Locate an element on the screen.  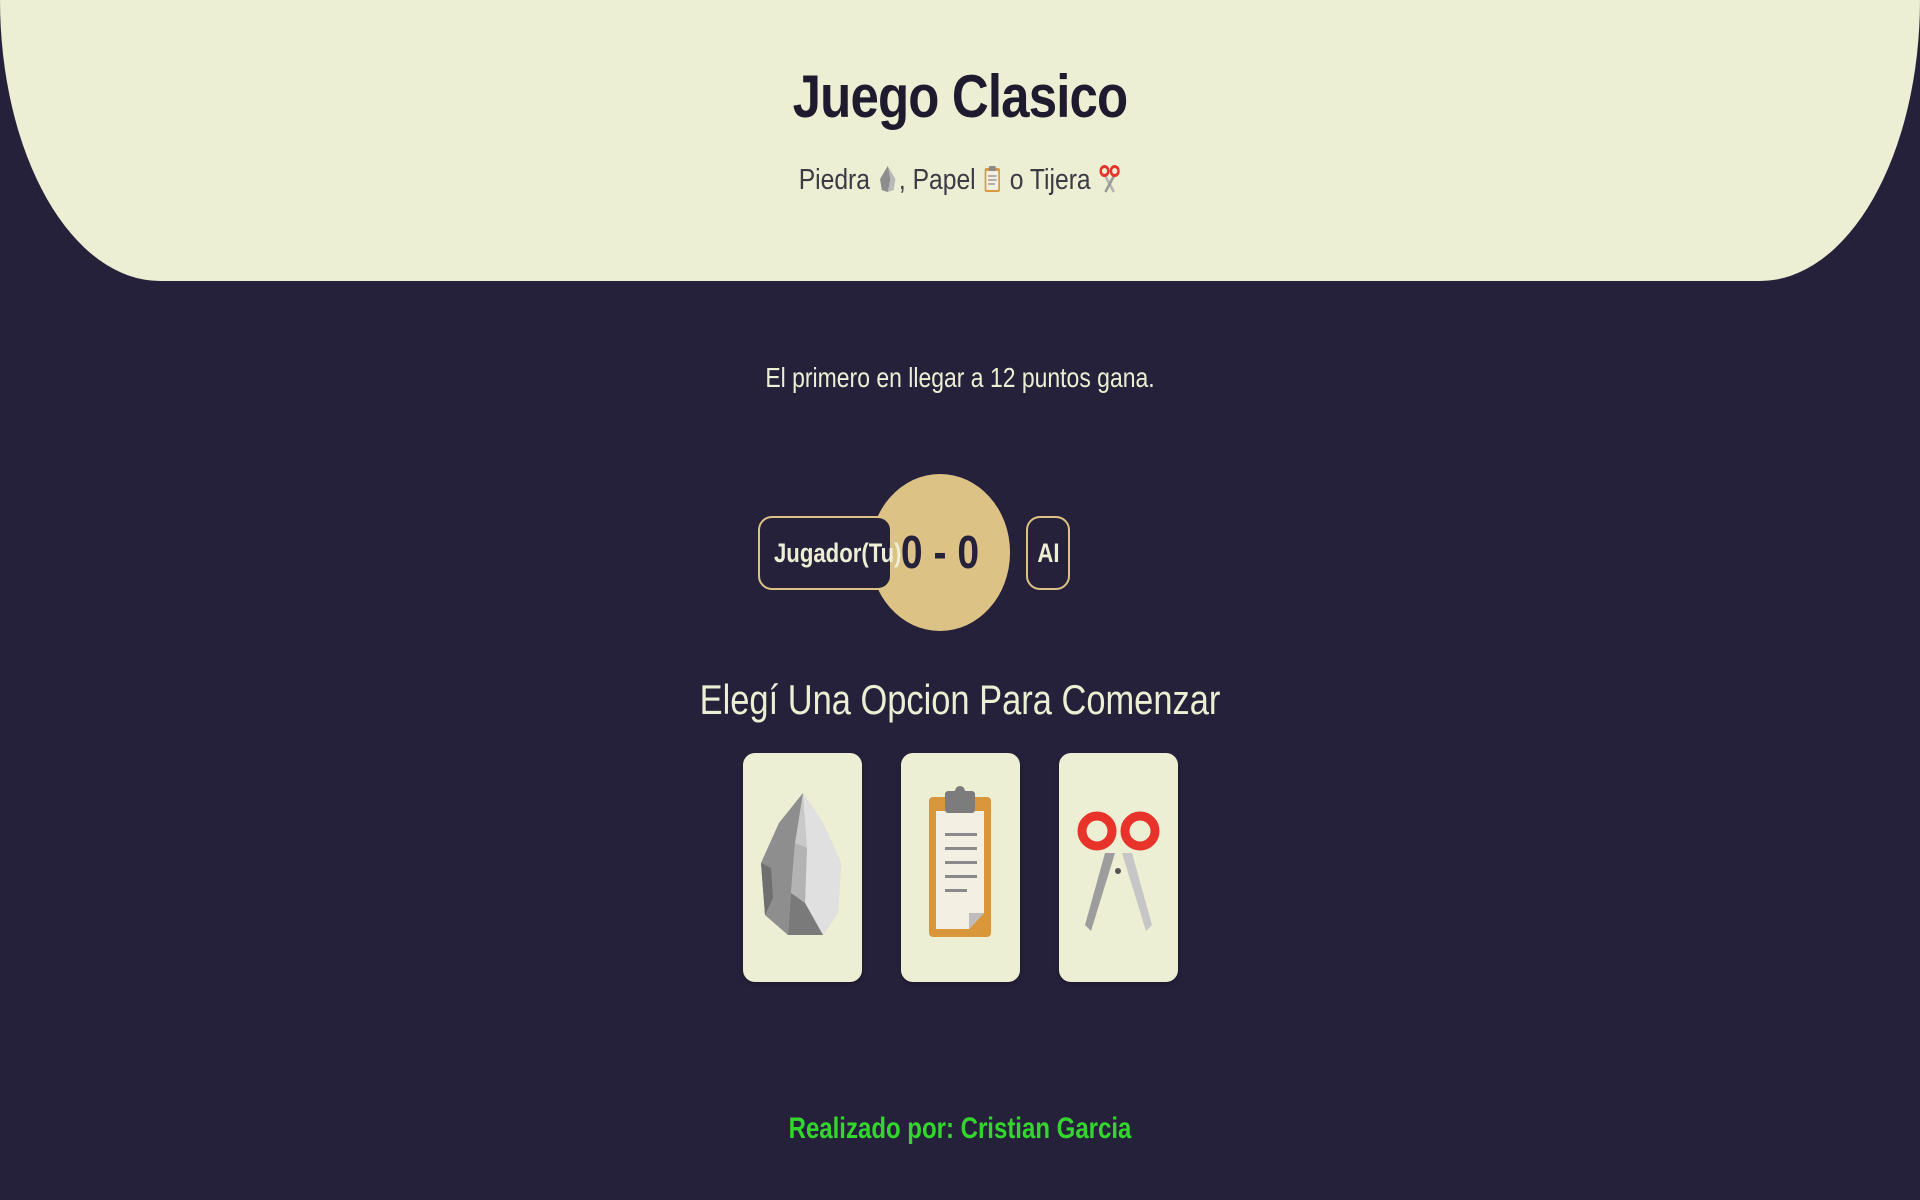
rock-option-button is located at coordinates (802, 867).